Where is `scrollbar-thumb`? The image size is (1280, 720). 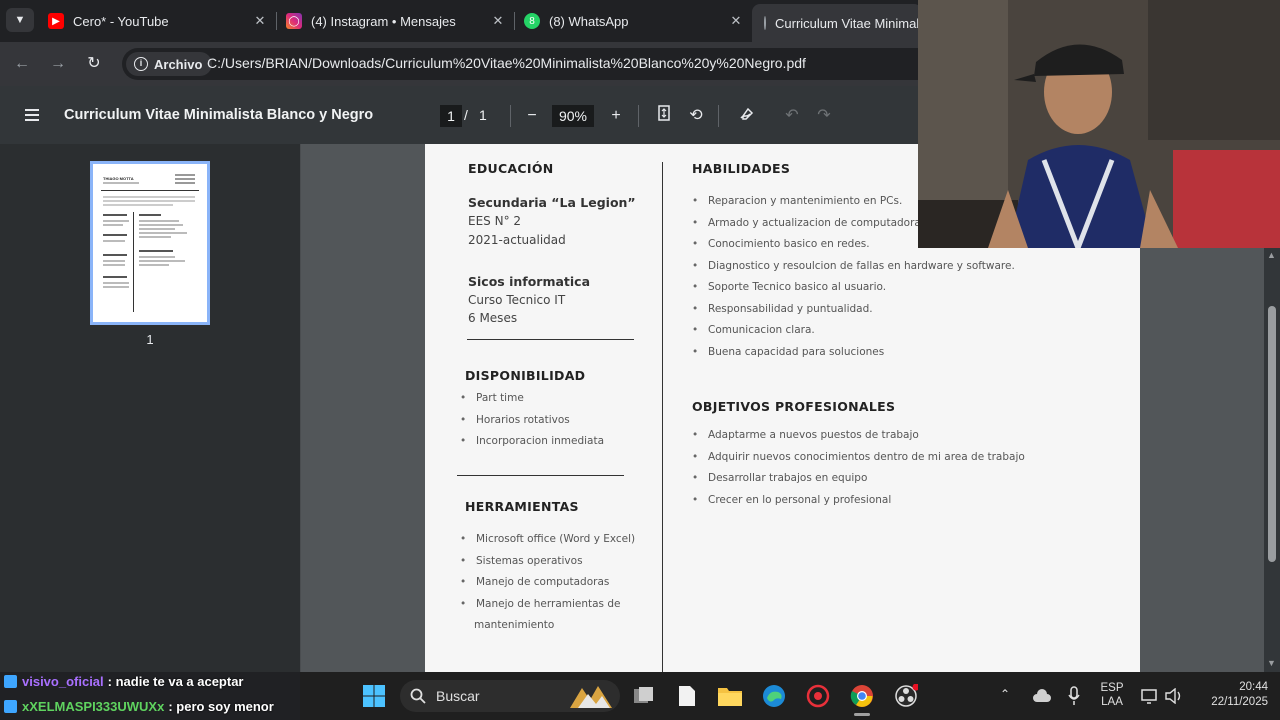
scrollbar-thumb is located at coordinates (1272, 434).